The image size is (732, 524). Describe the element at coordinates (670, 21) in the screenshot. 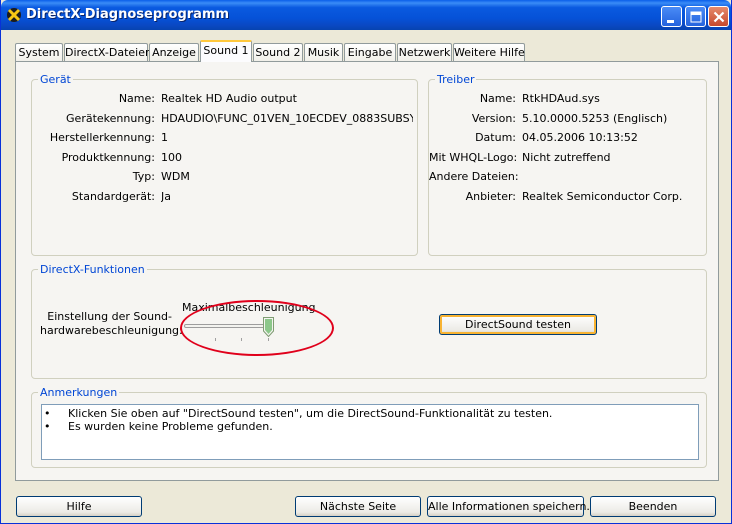

I see `minimize-icon` at that location.